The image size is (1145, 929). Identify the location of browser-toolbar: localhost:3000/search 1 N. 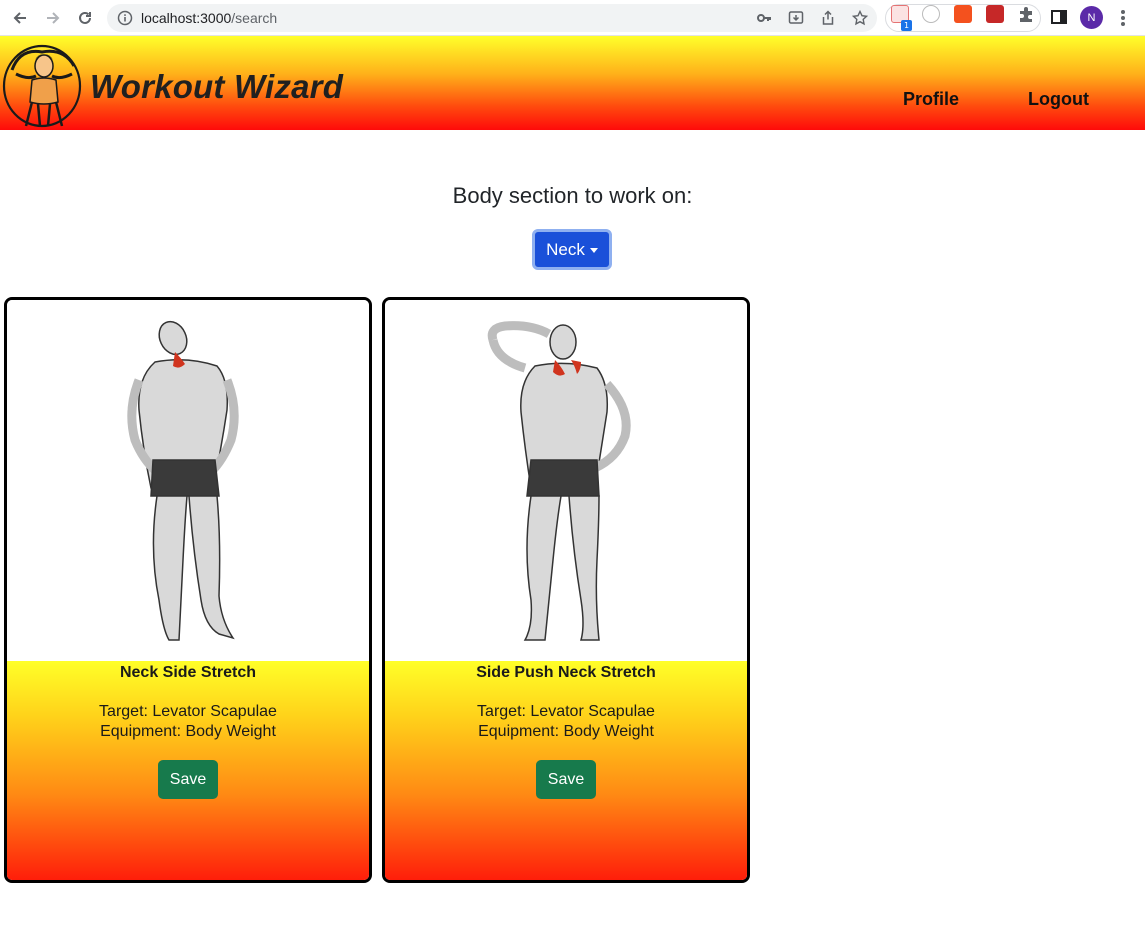
(572, 18).